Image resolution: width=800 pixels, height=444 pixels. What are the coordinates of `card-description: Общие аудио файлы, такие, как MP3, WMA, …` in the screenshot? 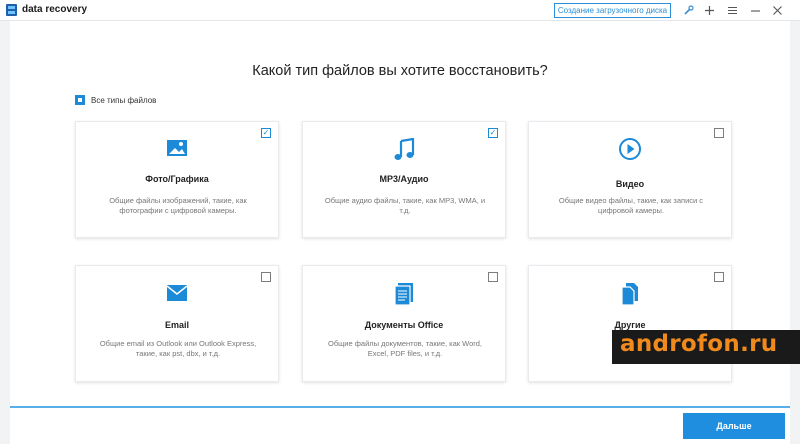 It's located at (405, 205).